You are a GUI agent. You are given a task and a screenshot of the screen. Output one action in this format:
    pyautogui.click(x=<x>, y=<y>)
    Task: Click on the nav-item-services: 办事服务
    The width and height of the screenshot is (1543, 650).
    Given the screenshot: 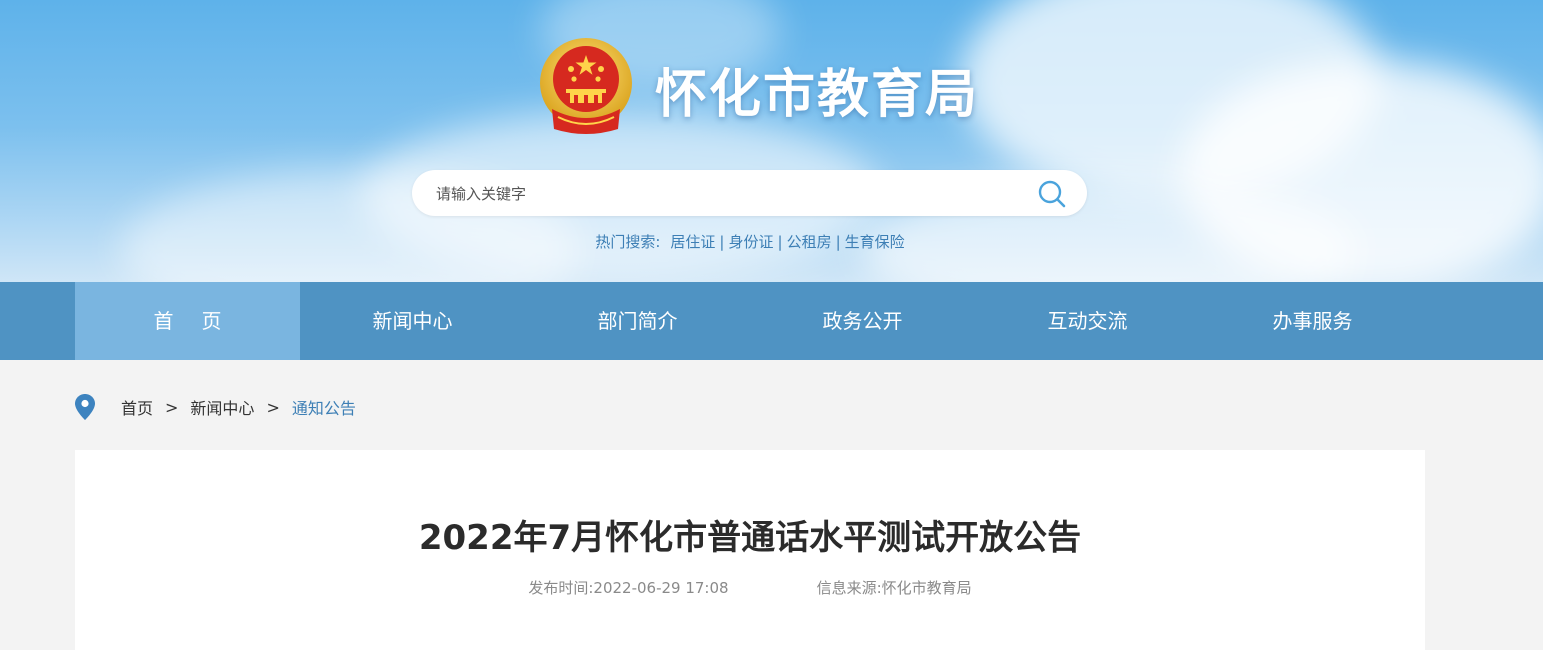 What is the action you would take?
    pyautogui.click(x=1312, y=321)
    